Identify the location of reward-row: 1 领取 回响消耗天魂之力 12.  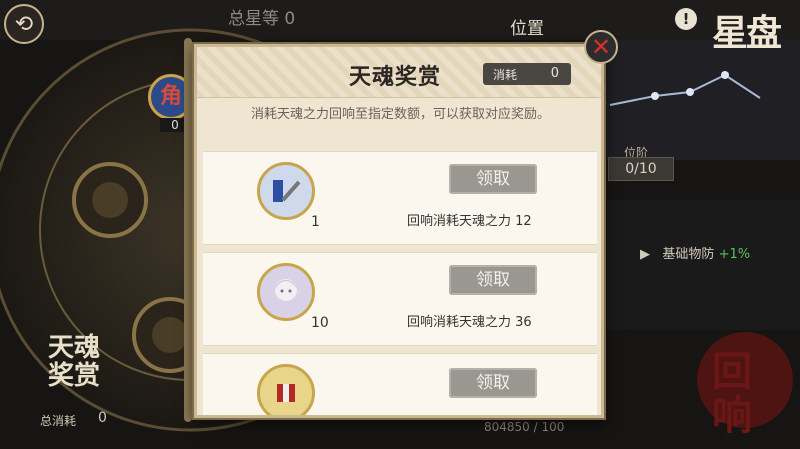
(400, 198).